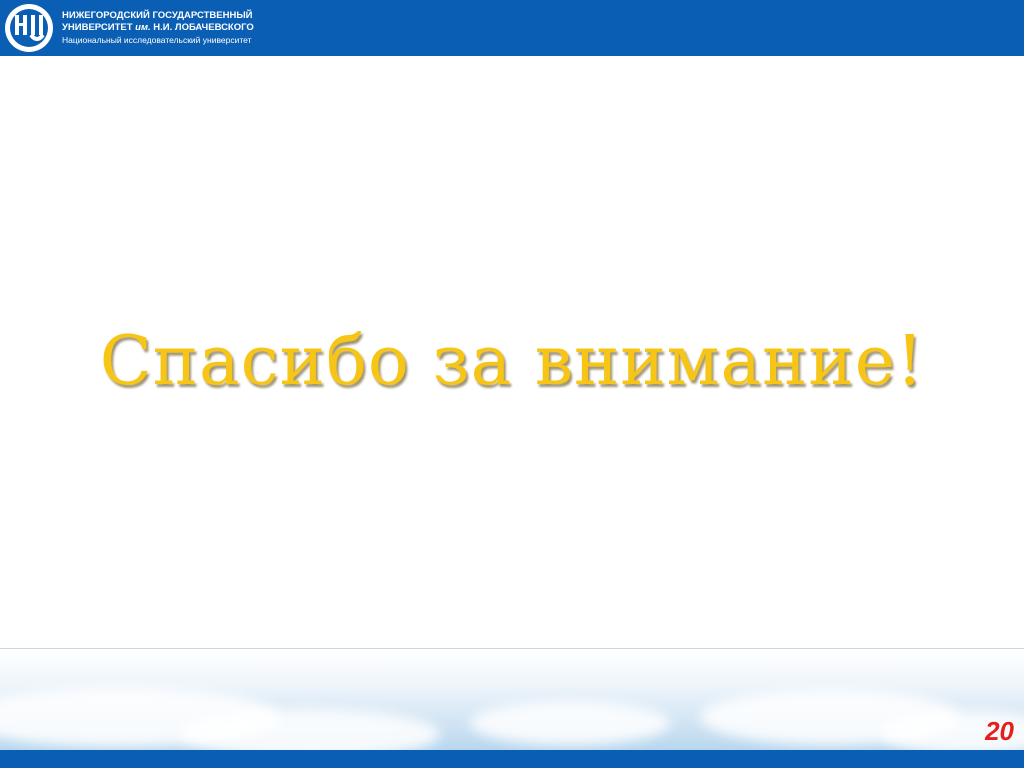 Image resolution: width=1024 pixels, height=768 pixels. What do you see at coordinates (202, 27) in the screenshot?
I see `university-name-line2-suffix: Н.И. ЛОБАЧЕВСКОГО` at bounding box center [202, 27].